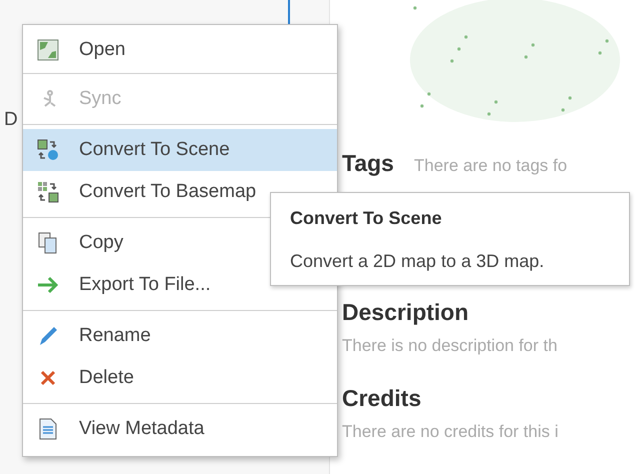  What do you see at coordinates (48, 50) in the screenshot?
I see `map-icon` at bounding box center [48, 50].